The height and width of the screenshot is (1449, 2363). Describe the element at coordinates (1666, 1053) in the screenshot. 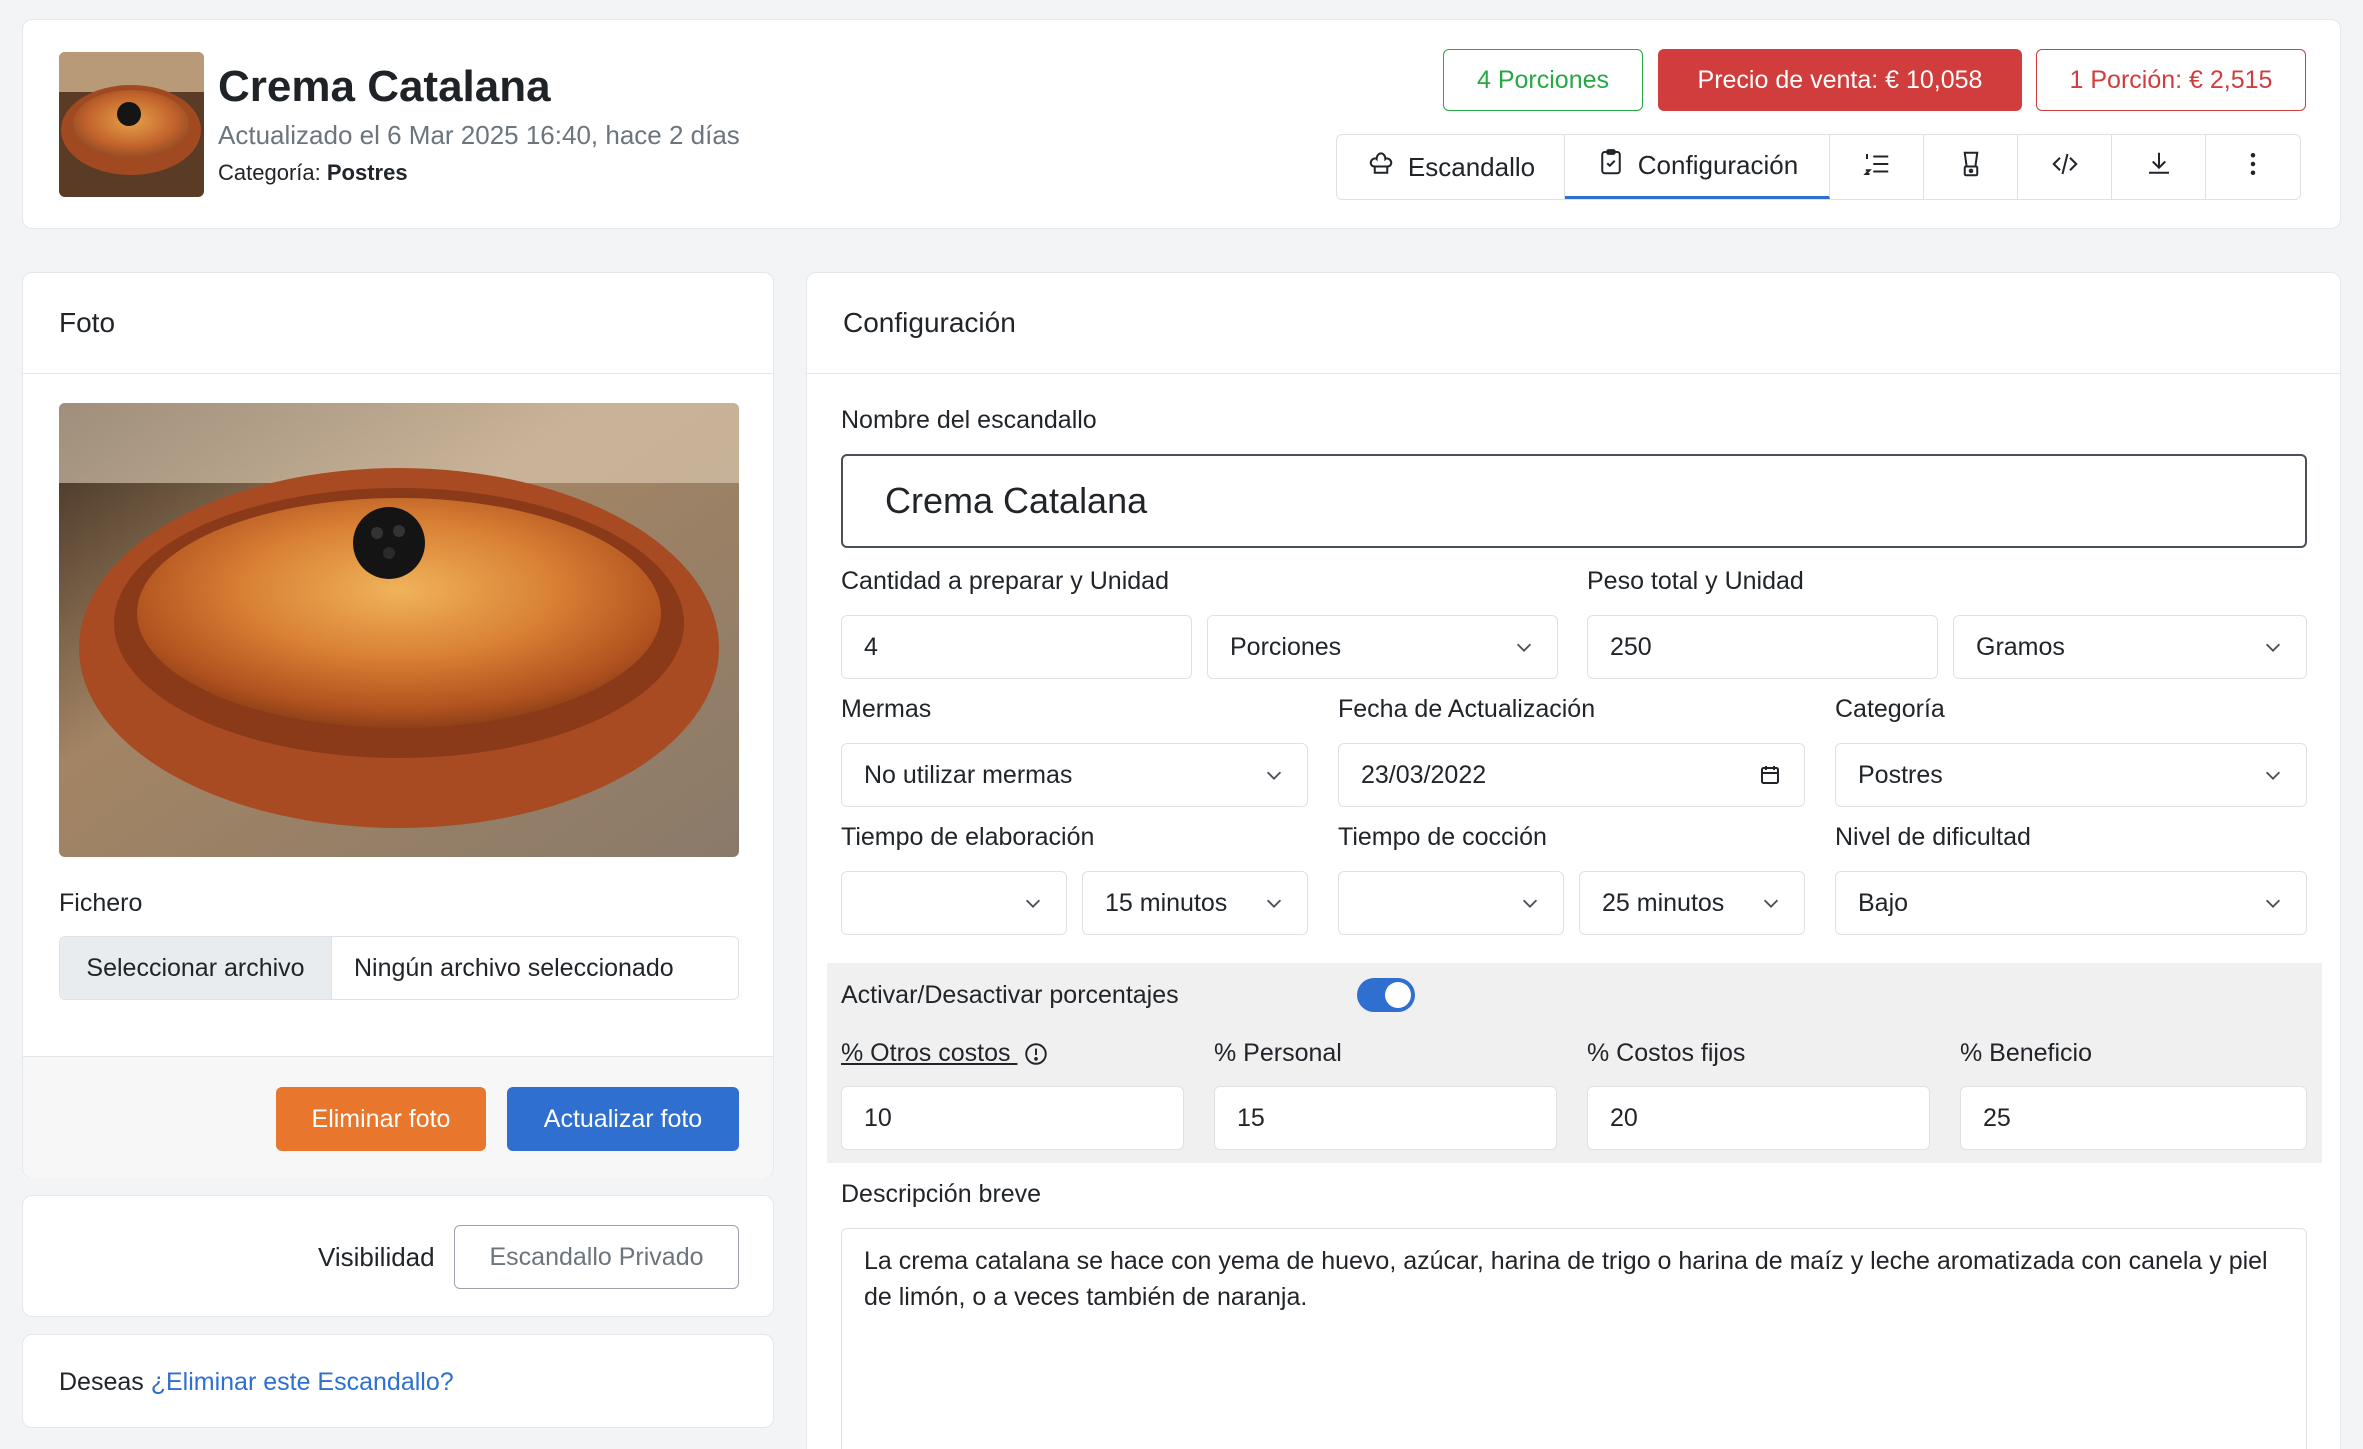

I see `fixed-costs-label: % Costos fijos` at that location.